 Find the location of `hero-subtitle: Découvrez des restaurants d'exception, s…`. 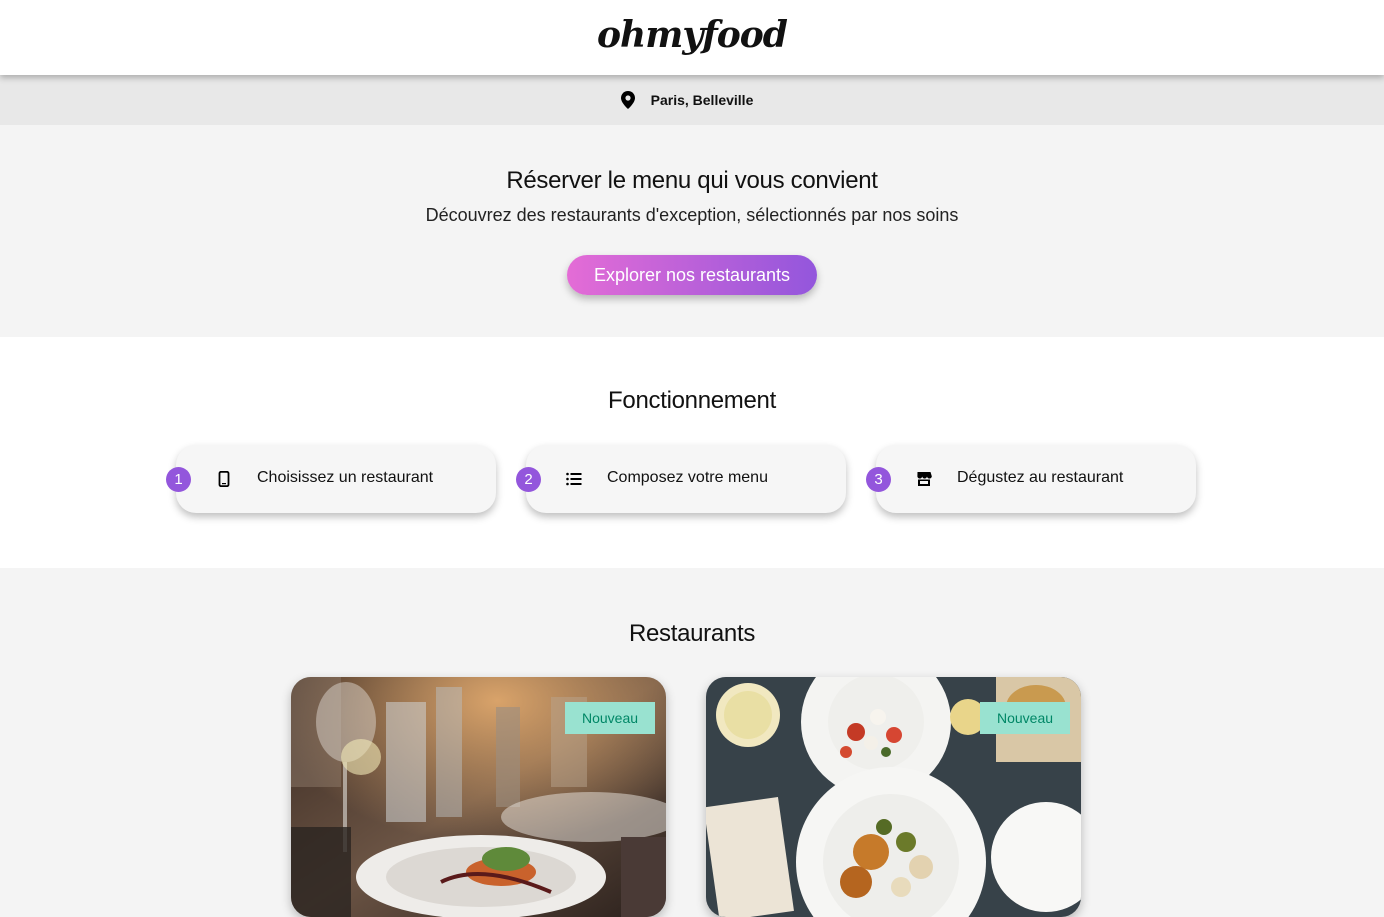

hero-subtitle: Découvrez des restaurants d'exception, s… is located at coordinates (692, 215).